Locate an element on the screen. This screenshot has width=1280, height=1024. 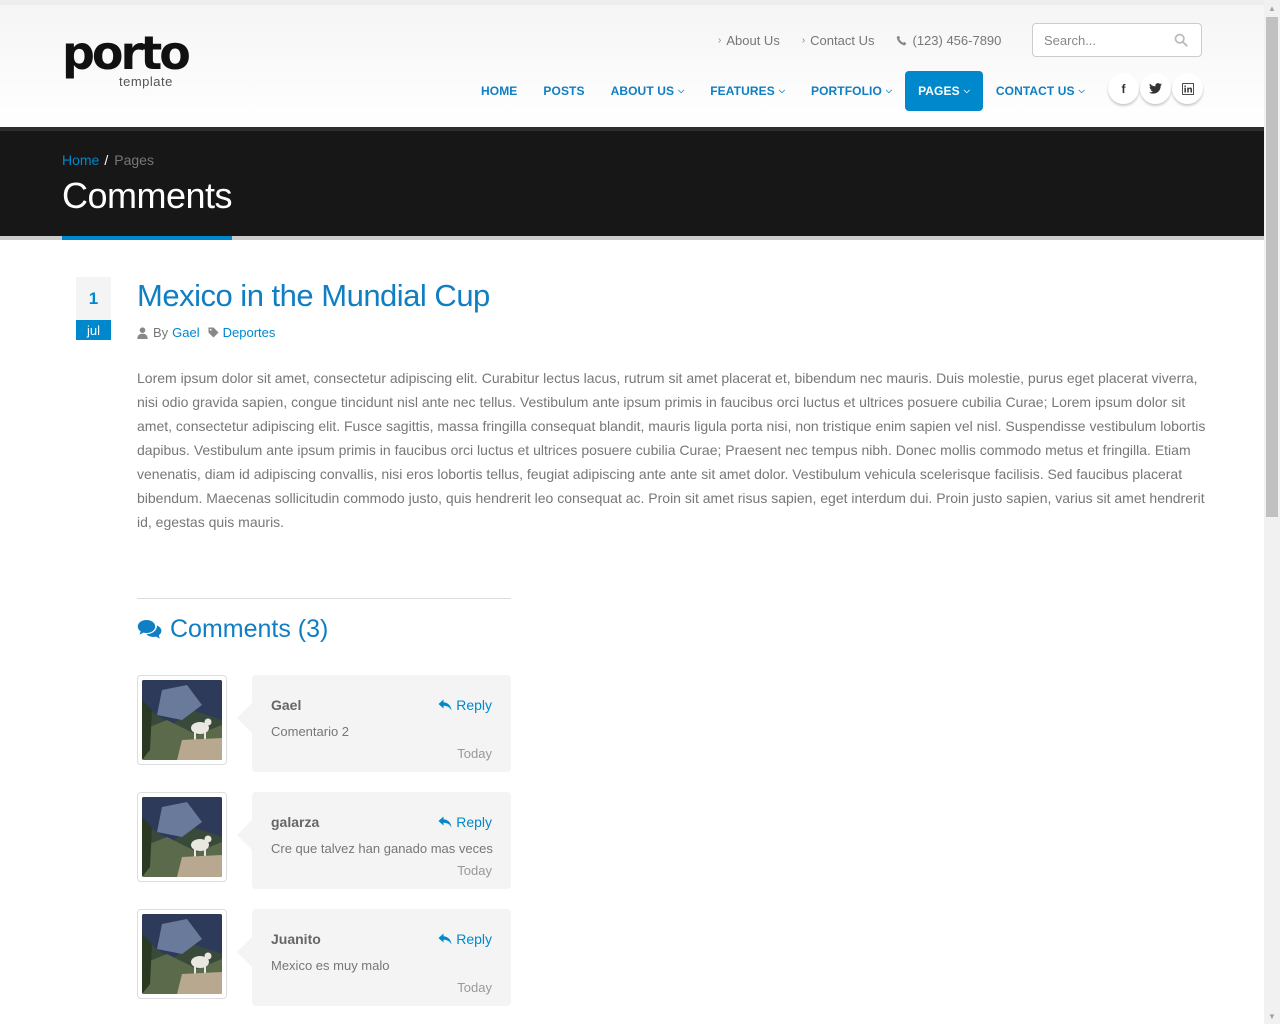
logo-wordmark: porto is located at coordinates (126, 53).